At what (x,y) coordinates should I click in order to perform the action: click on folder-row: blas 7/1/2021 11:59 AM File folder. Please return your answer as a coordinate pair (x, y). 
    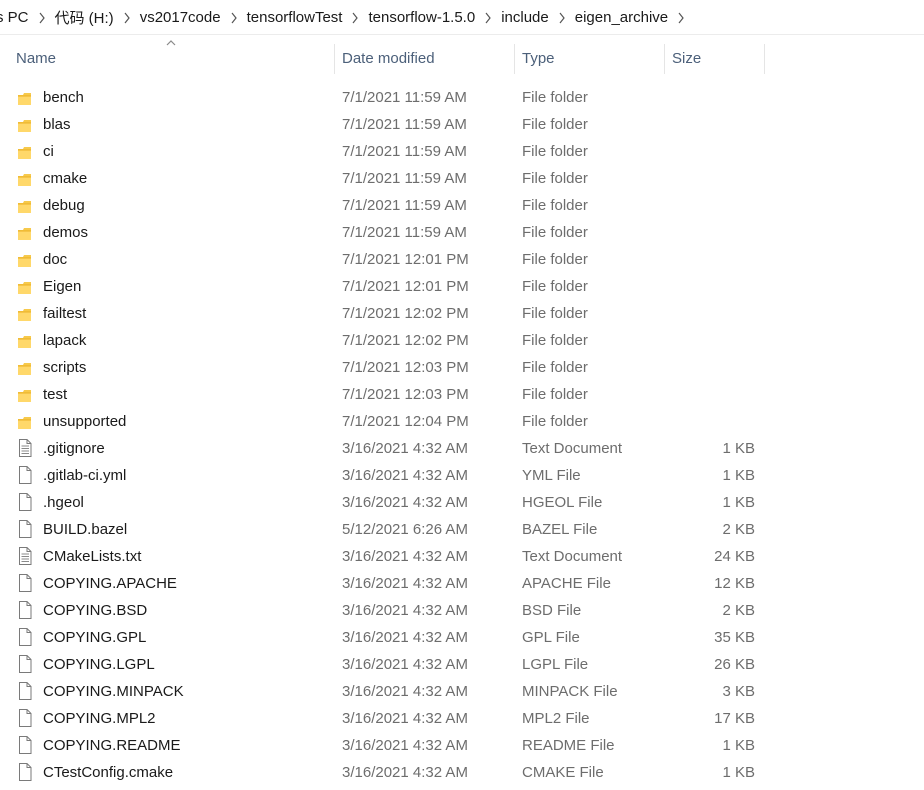
    Looking at the image, I should click on (462, 124).